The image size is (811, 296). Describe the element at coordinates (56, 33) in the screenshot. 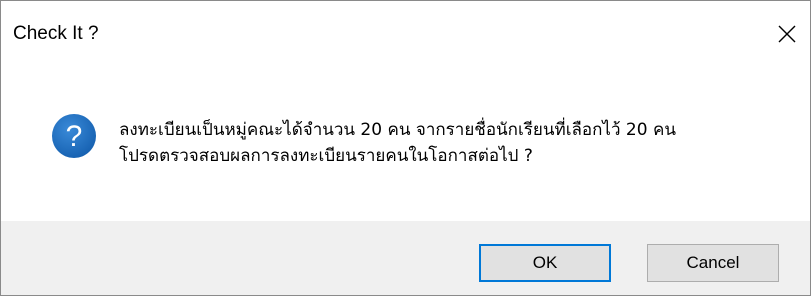

I see `dialog-title: Check It ?` at that location.